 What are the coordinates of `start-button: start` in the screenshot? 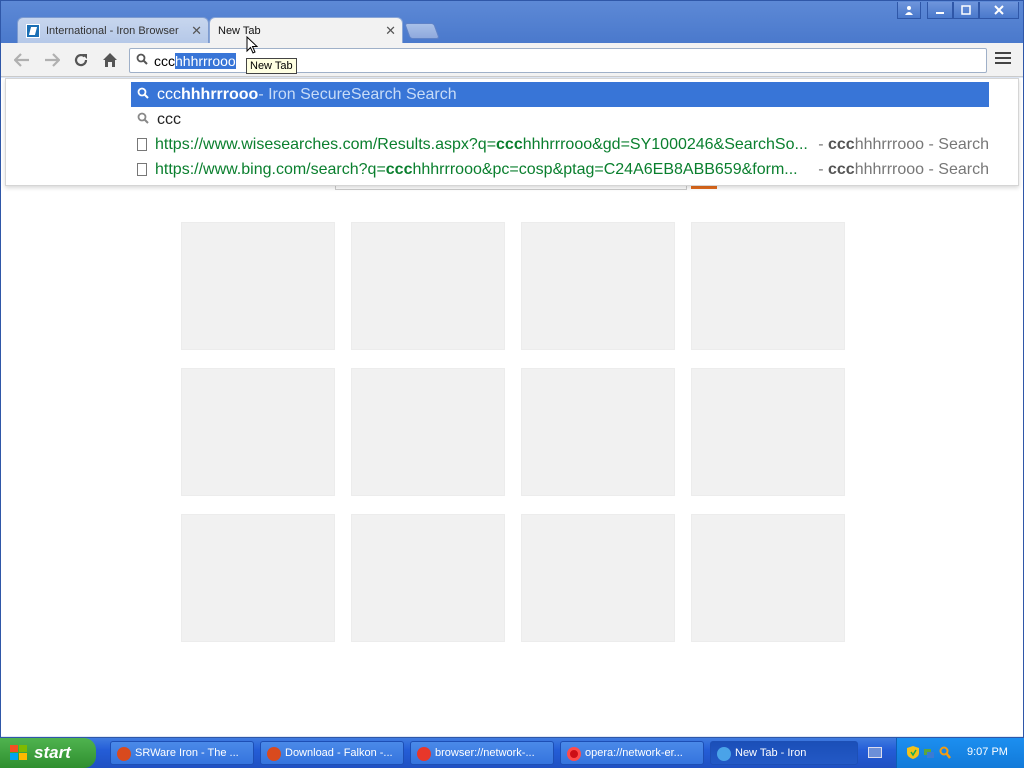 It's located at (48, 753).